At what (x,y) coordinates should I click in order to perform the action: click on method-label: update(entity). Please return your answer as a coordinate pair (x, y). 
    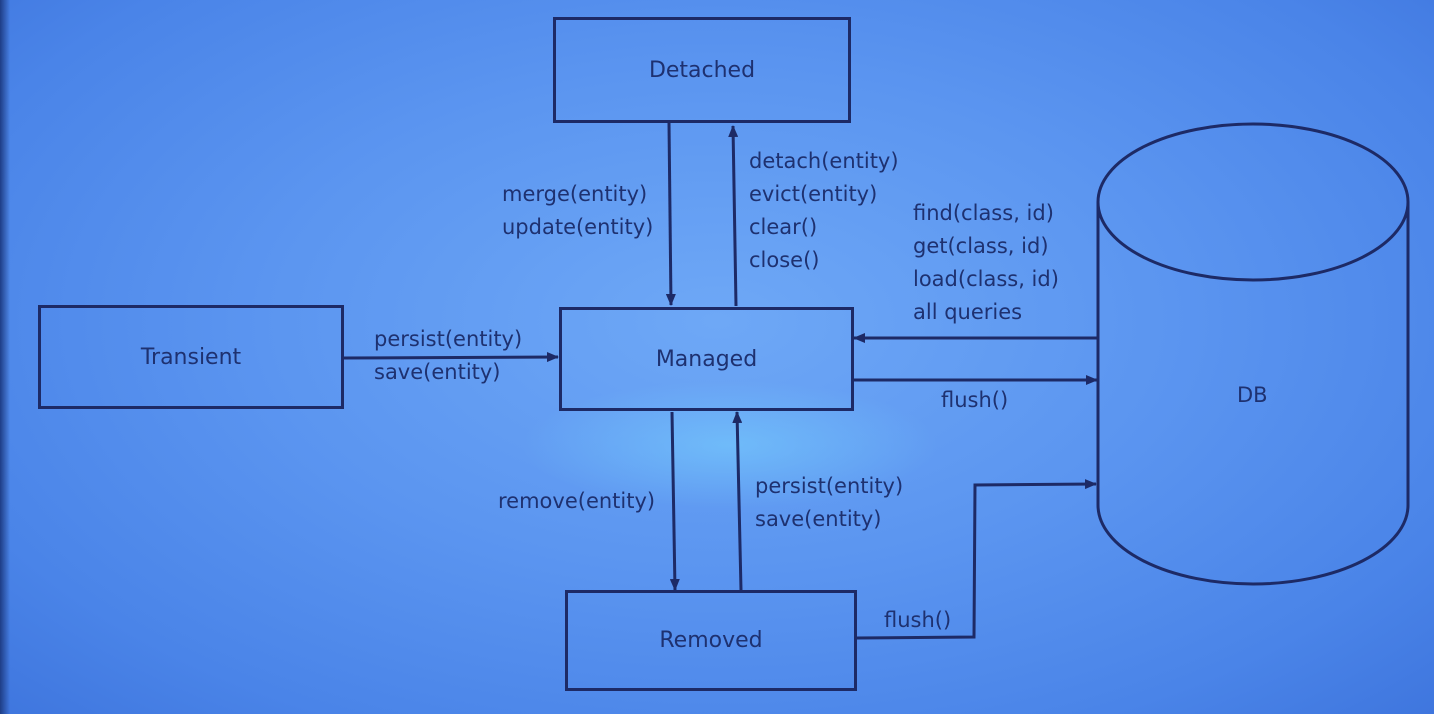
    Looking at the image, I should click on (578, 227).